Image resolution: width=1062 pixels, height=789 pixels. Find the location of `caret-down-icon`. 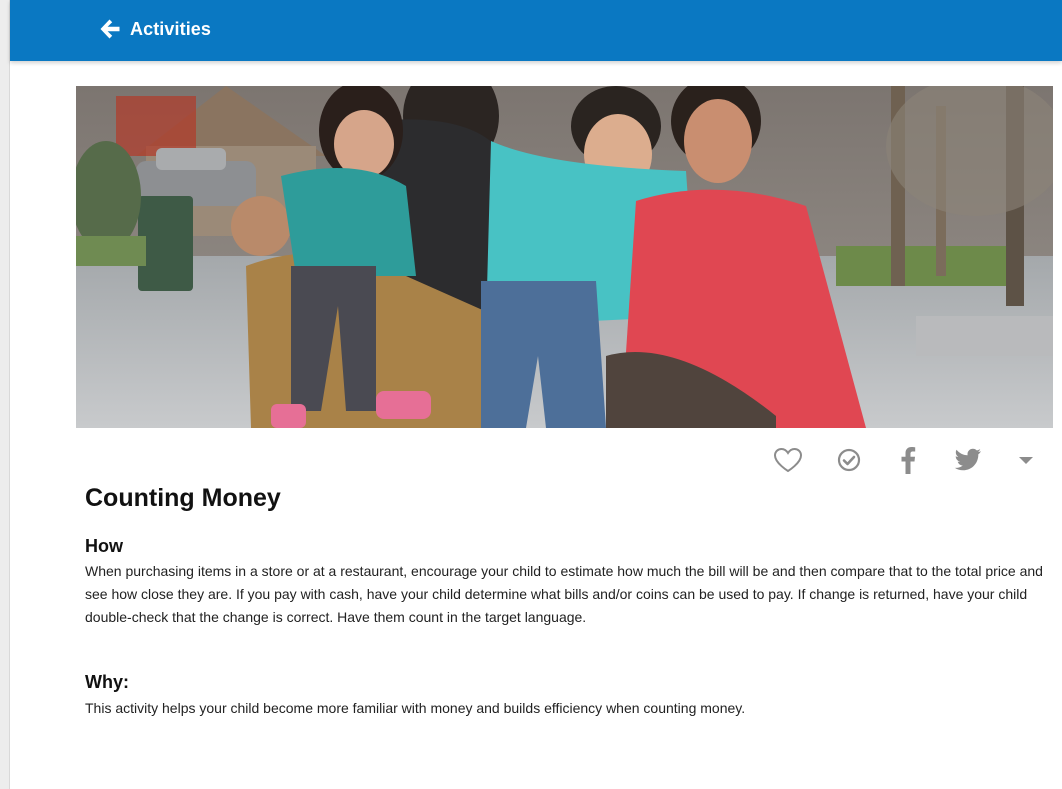

caret-down-icon is located at coordinates (1026, 460).